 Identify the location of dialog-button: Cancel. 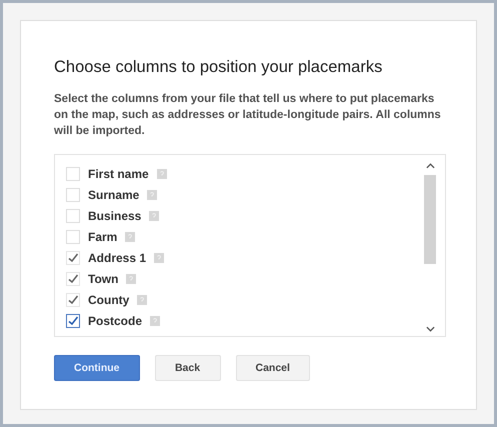
(273, 368).